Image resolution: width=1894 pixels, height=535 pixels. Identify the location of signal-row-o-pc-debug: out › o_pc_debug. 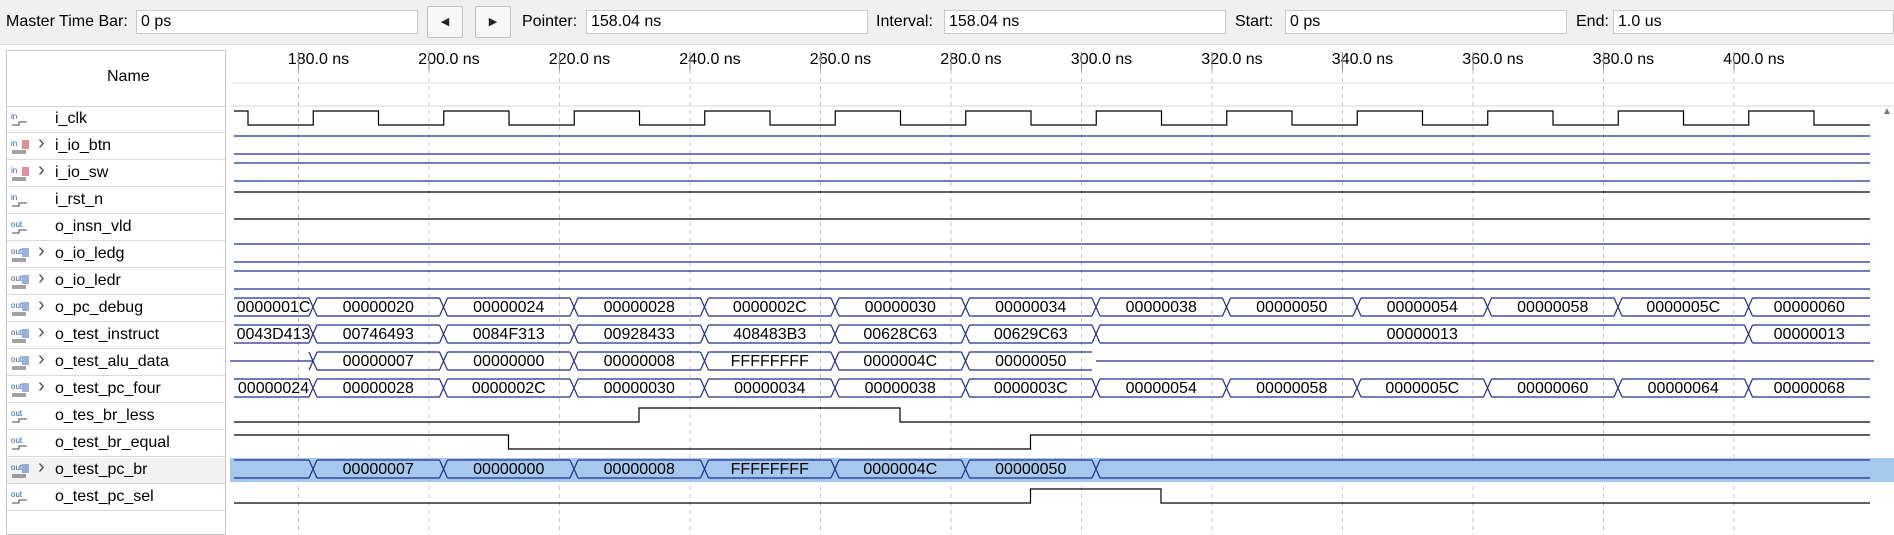
(116, 308).